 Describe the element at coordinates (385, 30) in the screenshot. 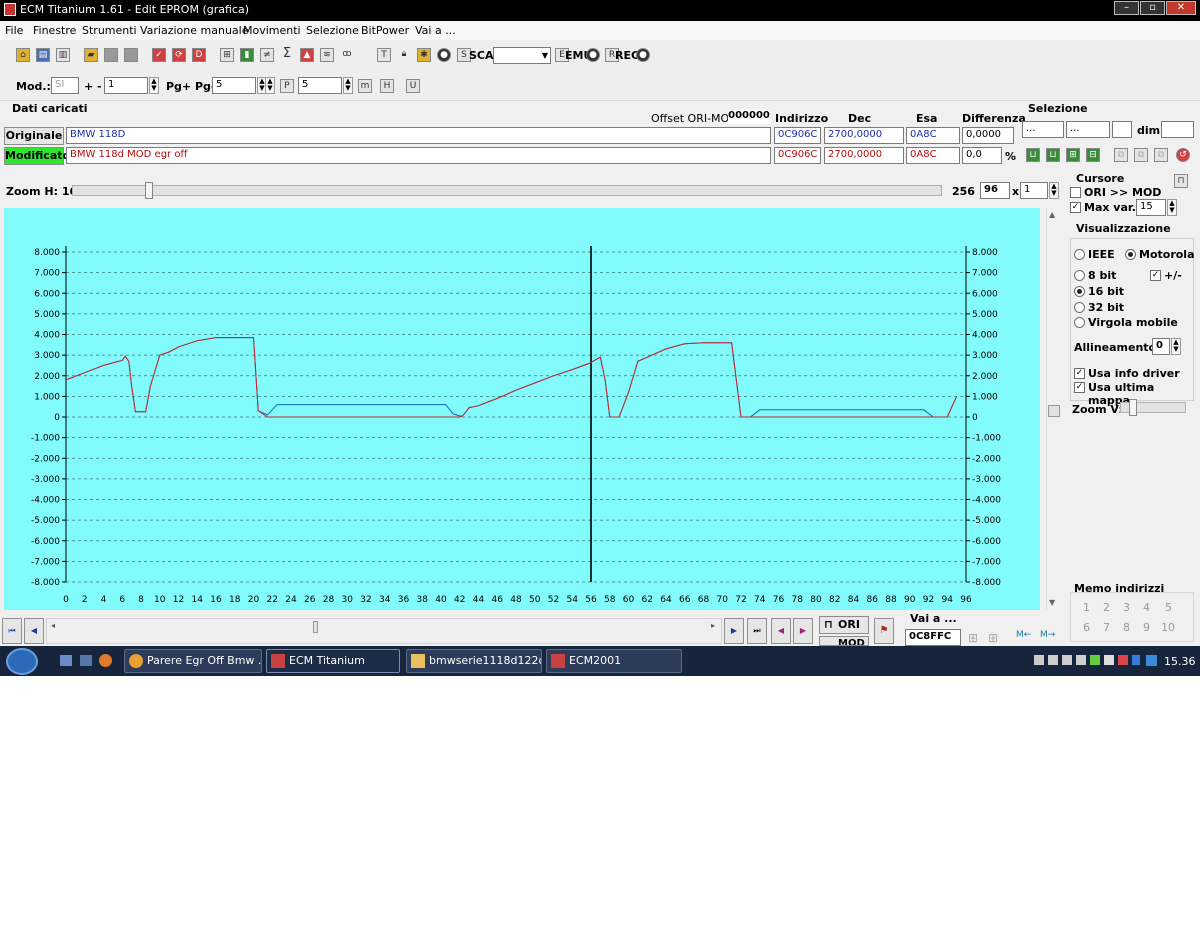

I see `menu-bitpower: BitPower` at that location.